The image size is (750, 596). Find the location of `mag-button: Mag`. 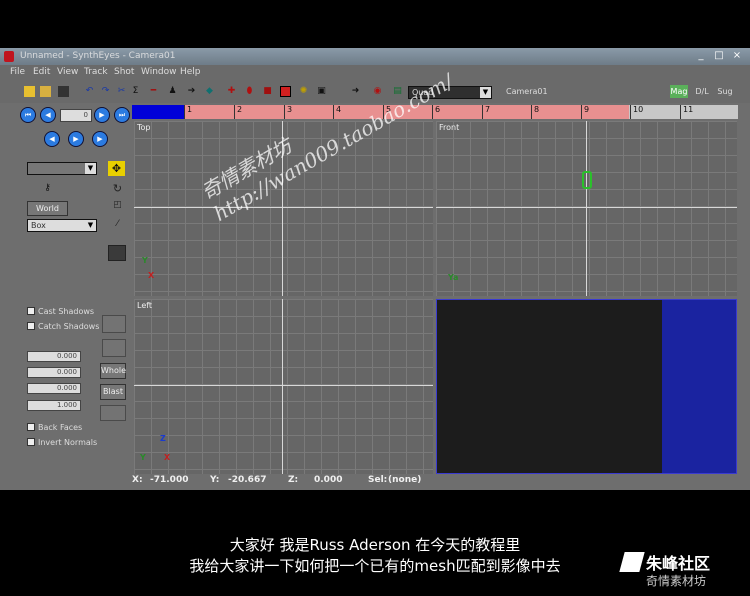

mag-button: Mag is located at coordinates (679, 91).